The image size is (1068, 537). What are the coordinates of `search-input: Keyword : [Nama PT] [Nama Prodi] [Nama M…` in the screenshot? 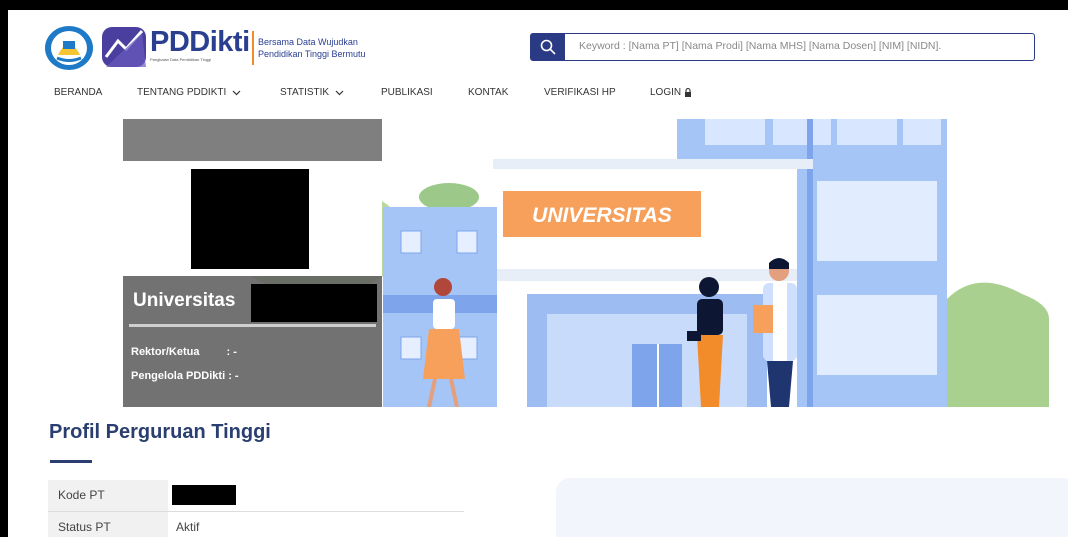 It's located at (760, 46).